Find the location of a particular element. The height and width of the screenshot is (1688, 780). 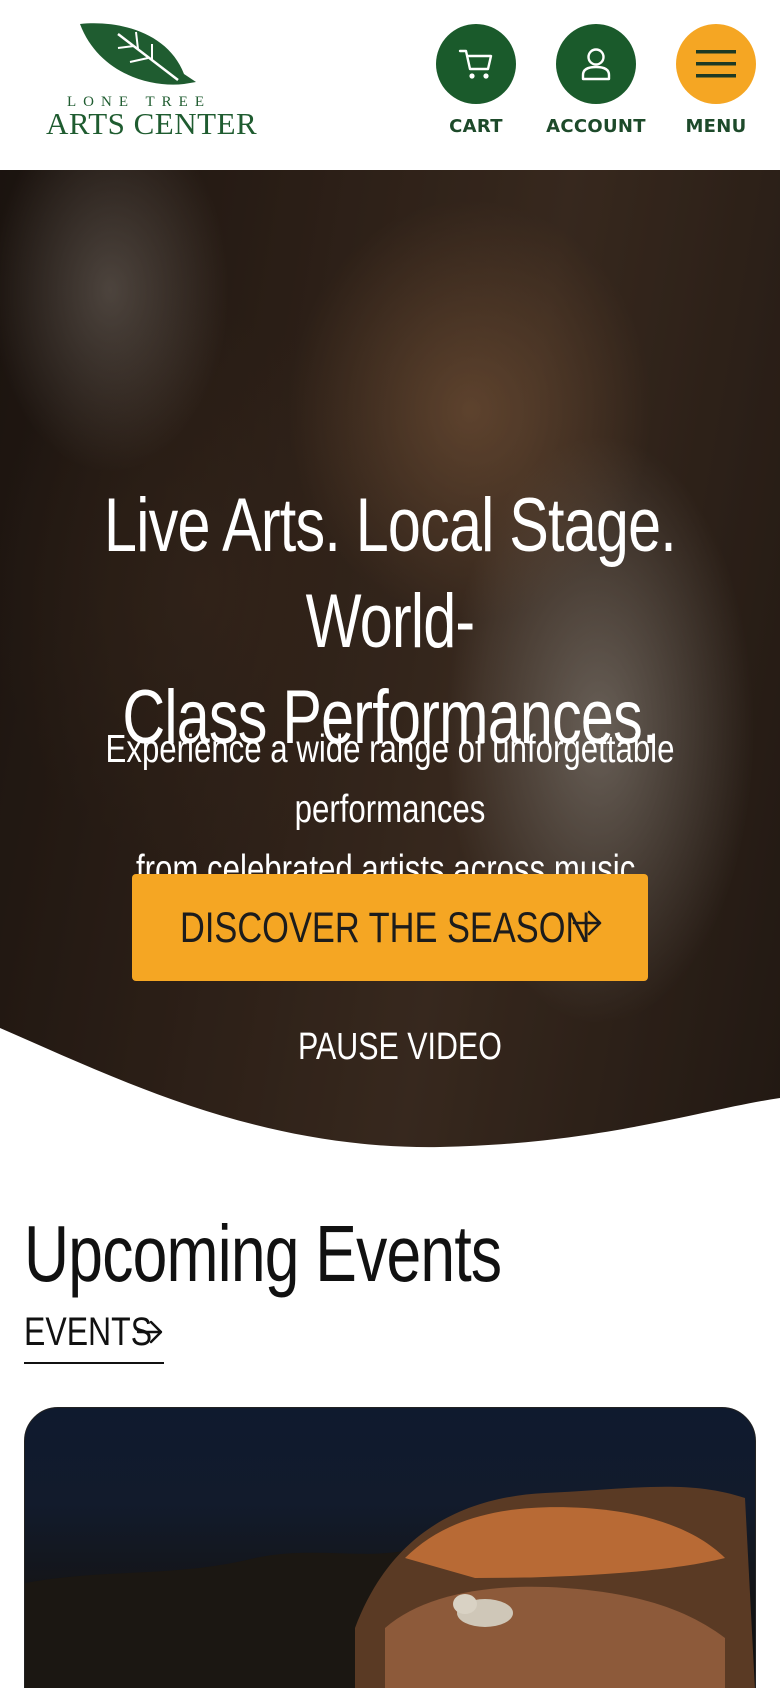

events-link: EVENTS is located at coordinates (94, 1335).